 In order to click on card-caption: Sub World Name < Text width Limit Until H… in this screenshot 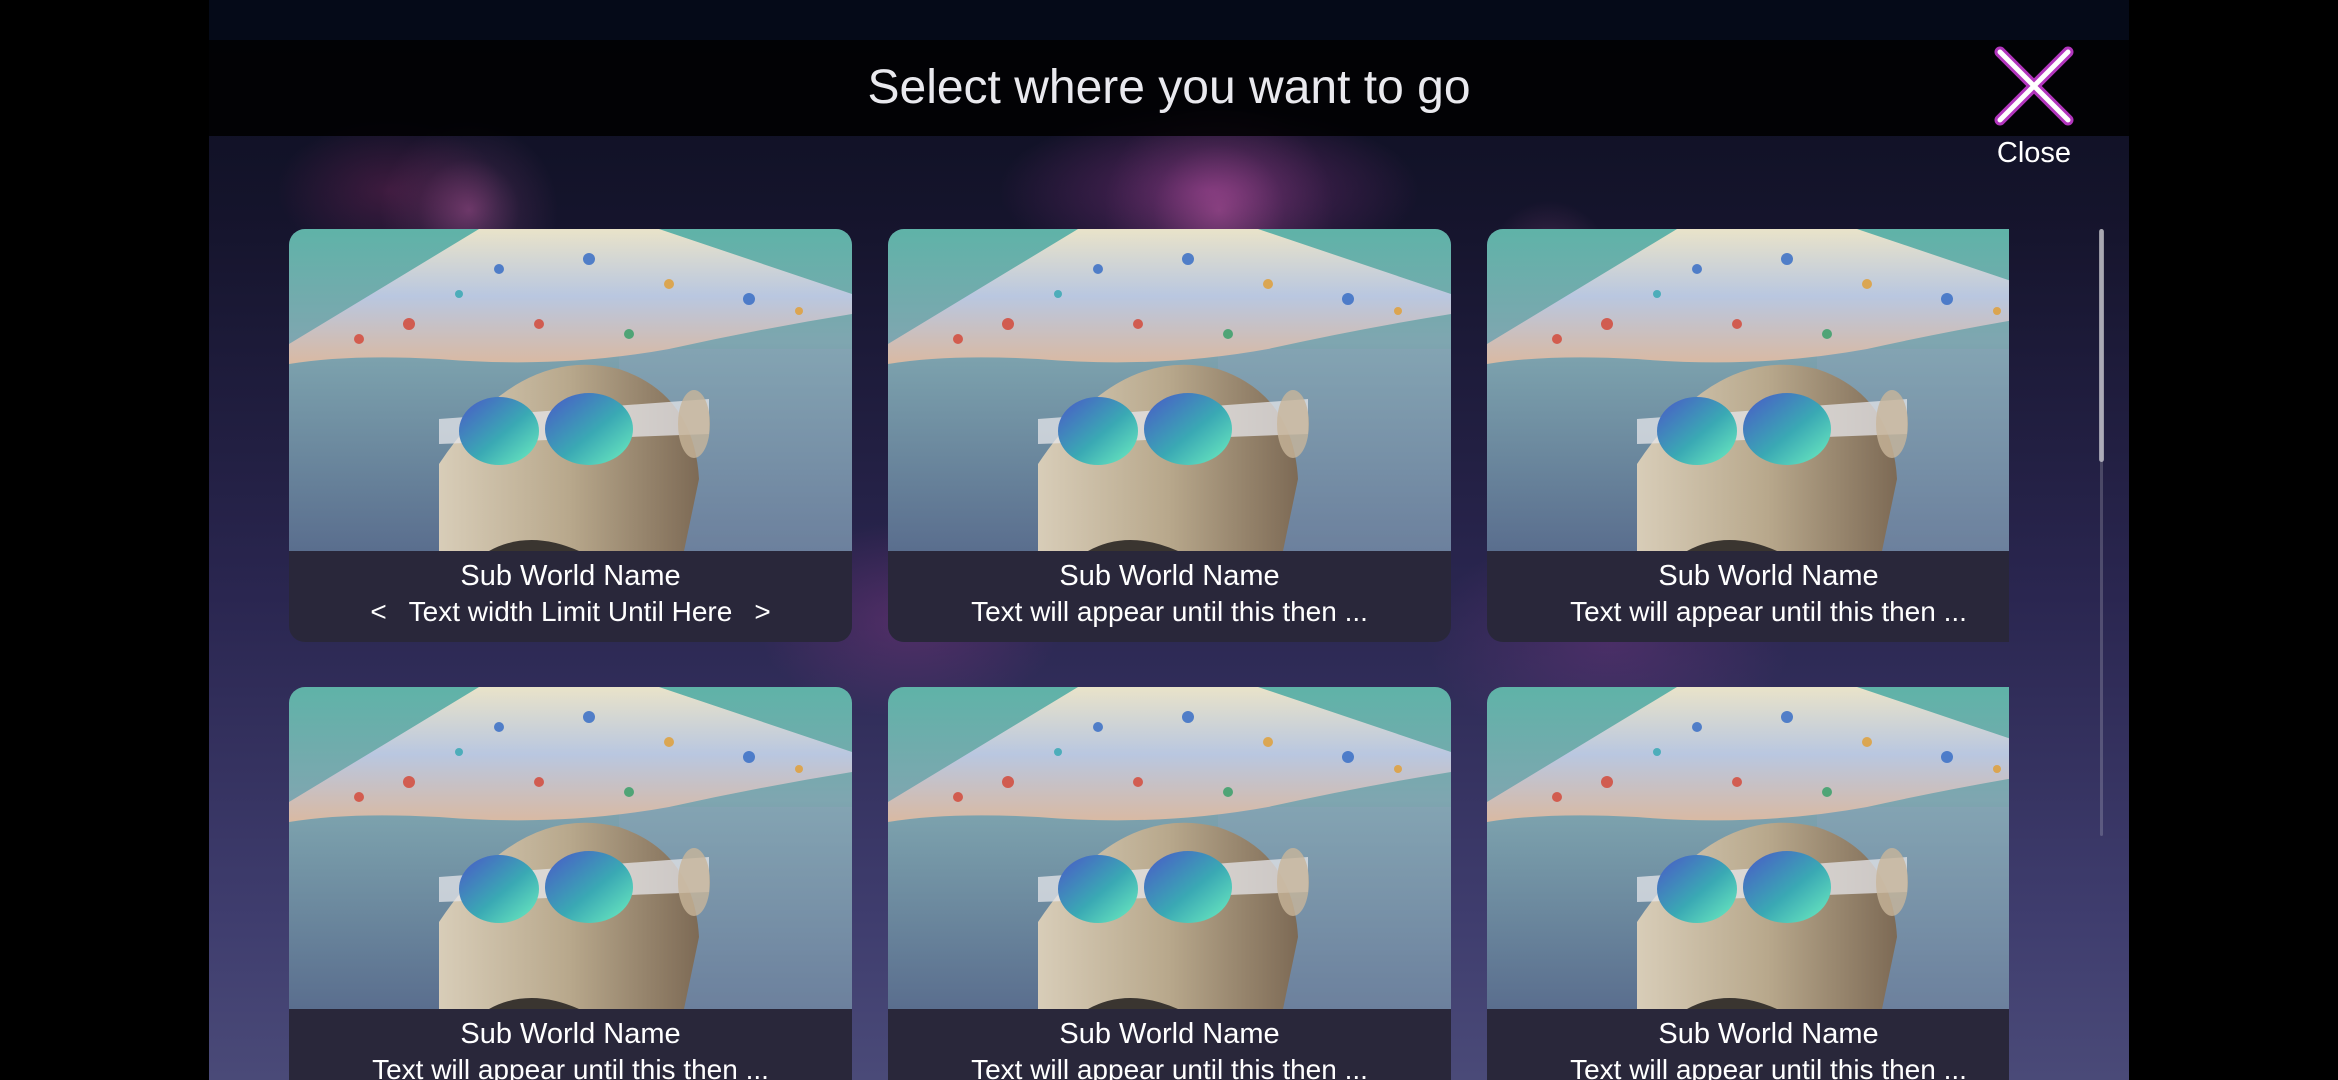, I will do `click(570, 596)`.